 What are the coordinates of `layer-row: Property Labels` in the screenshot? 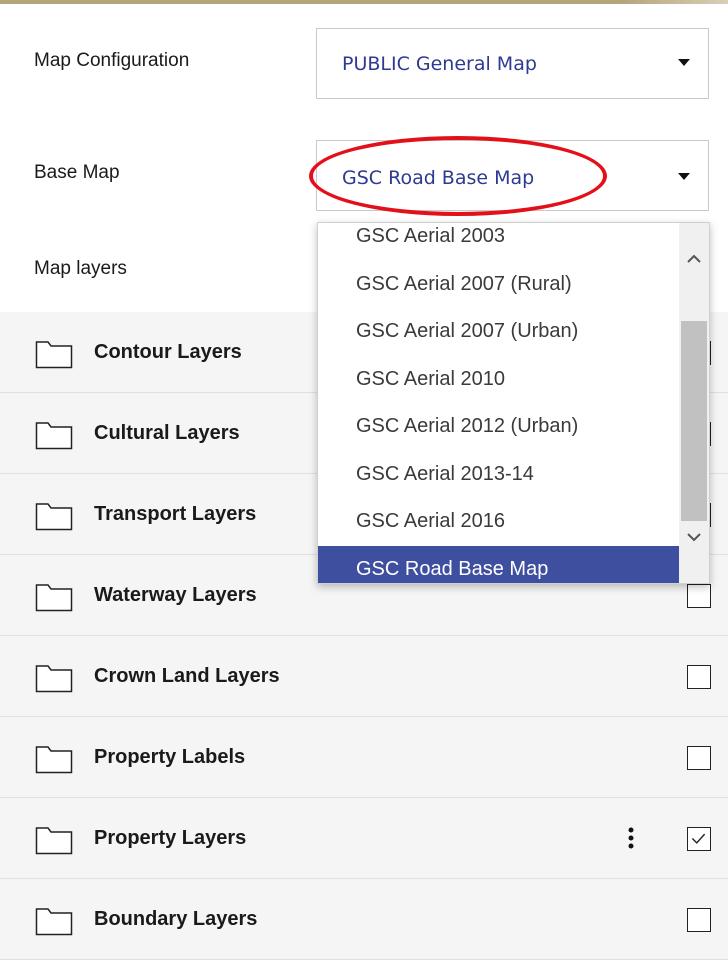 It's located at (364, 757).